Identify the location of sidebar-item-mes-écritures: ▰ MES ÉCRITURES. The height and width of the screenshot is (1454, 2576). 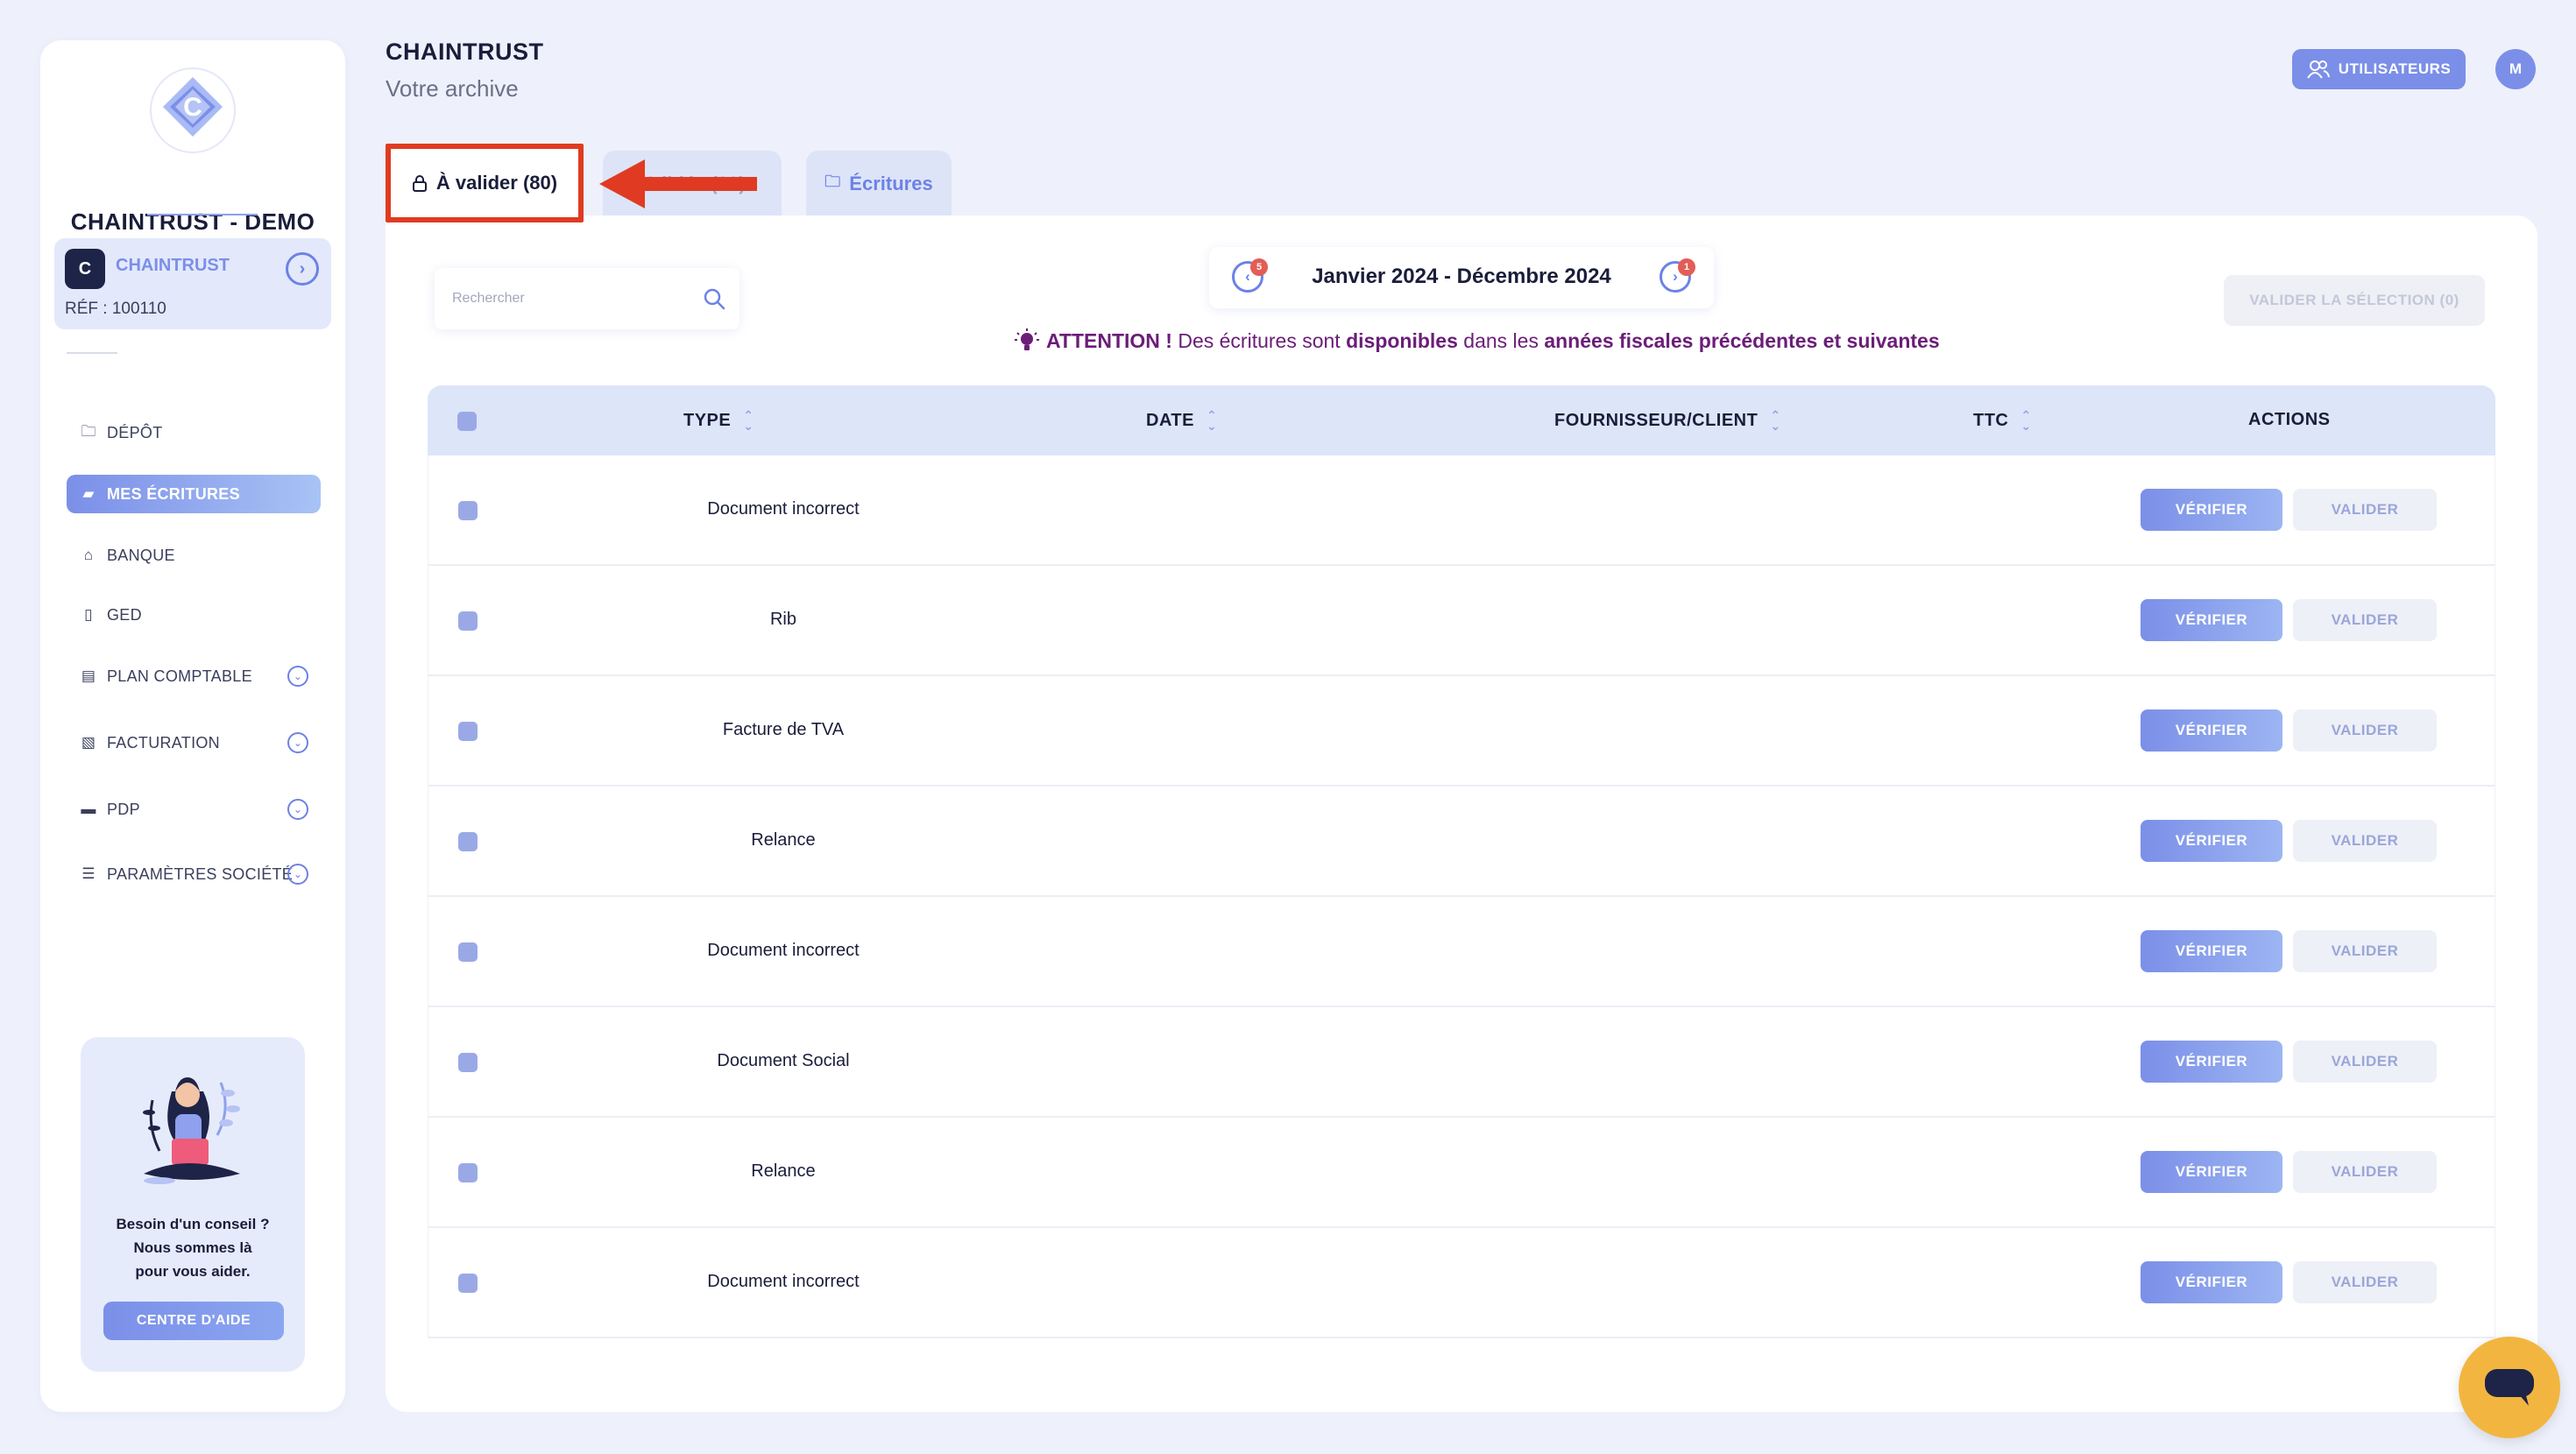
(194, 494).